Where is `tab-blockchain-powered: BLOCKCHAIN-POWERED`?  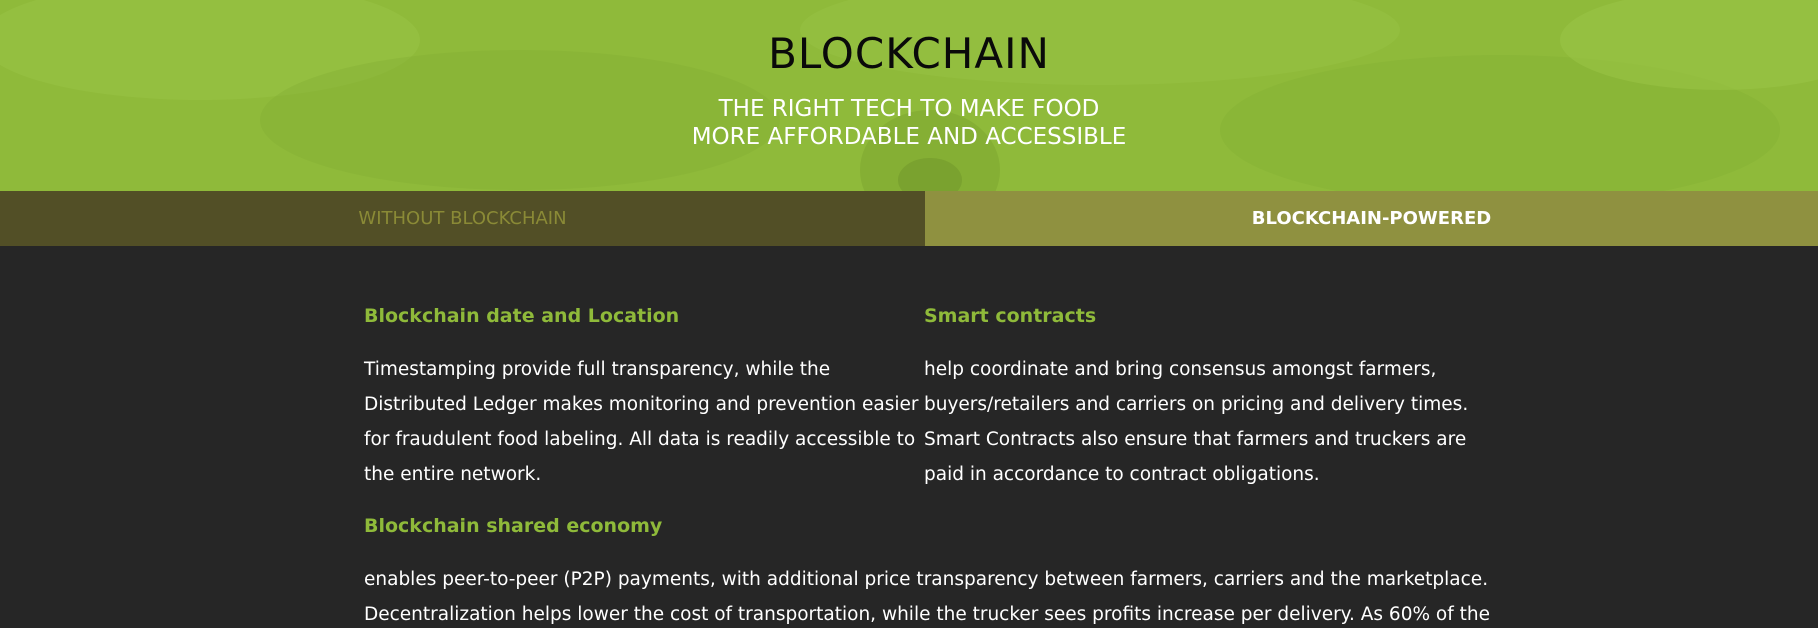 tab-blockchain-powered: BLOCKCHAIN-POWERED is located at coordinates (1371, 218).